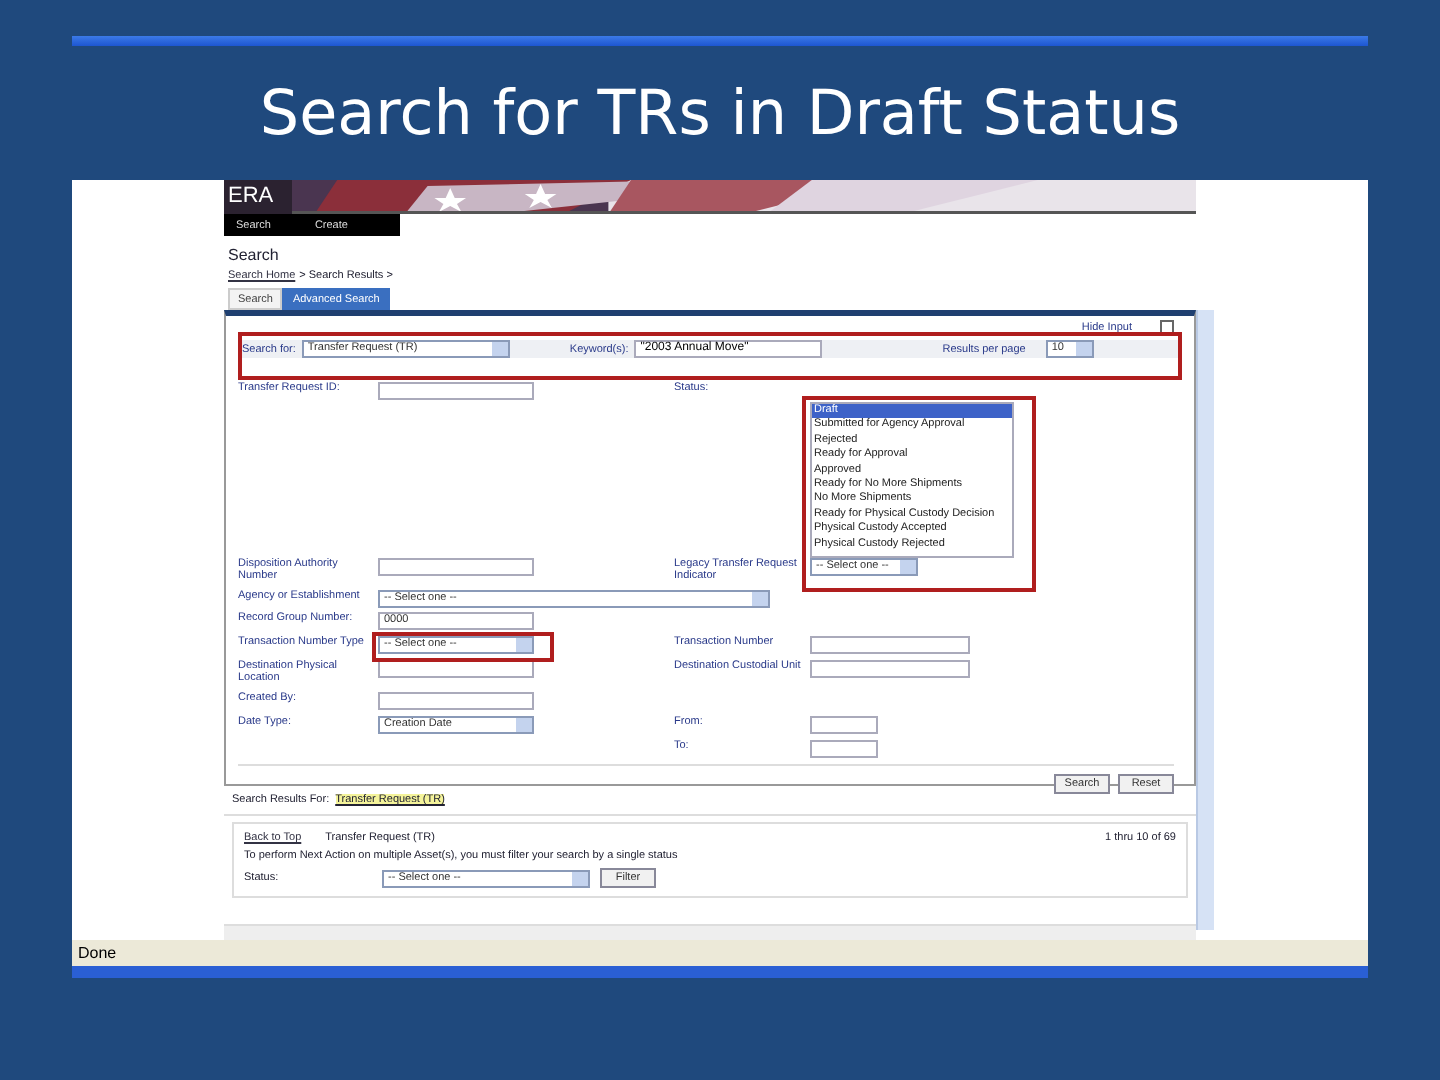 This screenshot has width=1440, height=1080. What do you see at coordinates (97, 953) in the screenshot?
I see `status-text: Done` at bounding box center [97, 953].